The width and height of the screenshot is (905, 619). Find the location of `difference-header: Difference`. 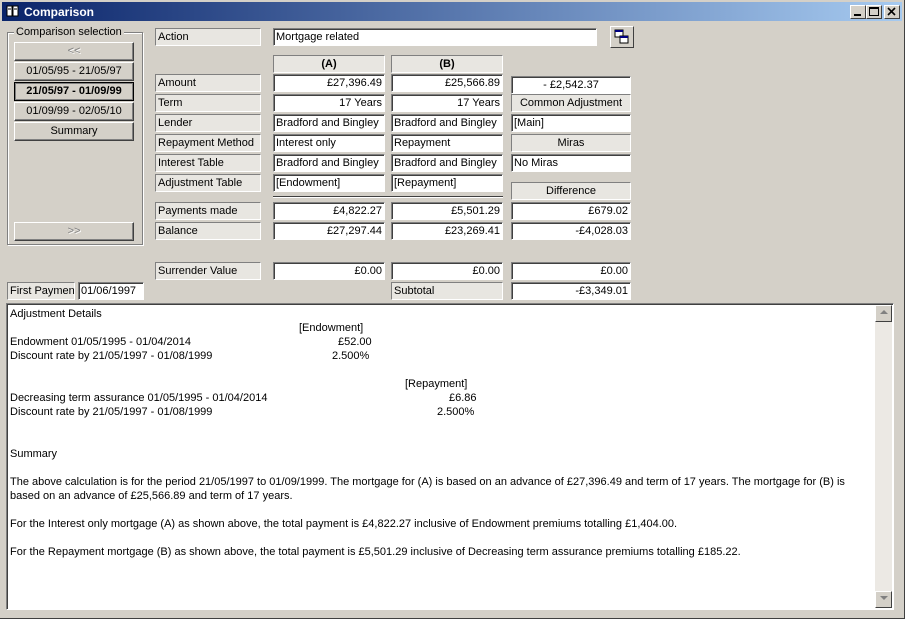

difference-header: Difference is located at coordinates (571, 191).